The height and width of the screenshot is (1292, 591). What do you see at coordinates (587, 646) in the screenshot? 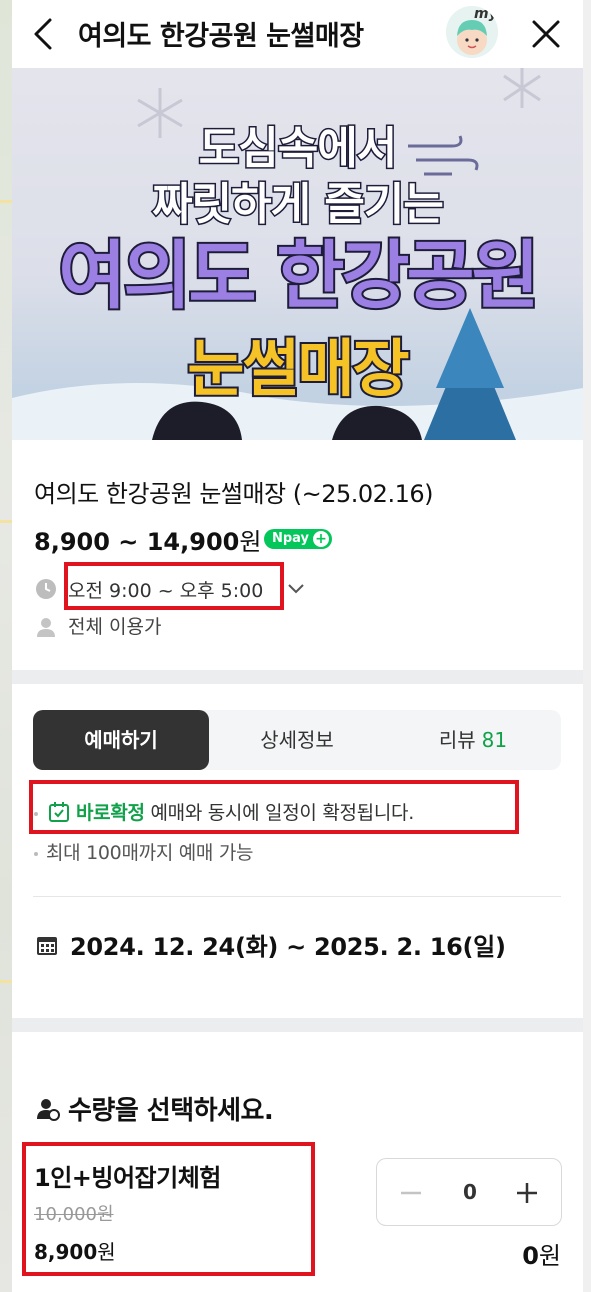
I see `scrollbar-track` at bounding box center [587, 646].